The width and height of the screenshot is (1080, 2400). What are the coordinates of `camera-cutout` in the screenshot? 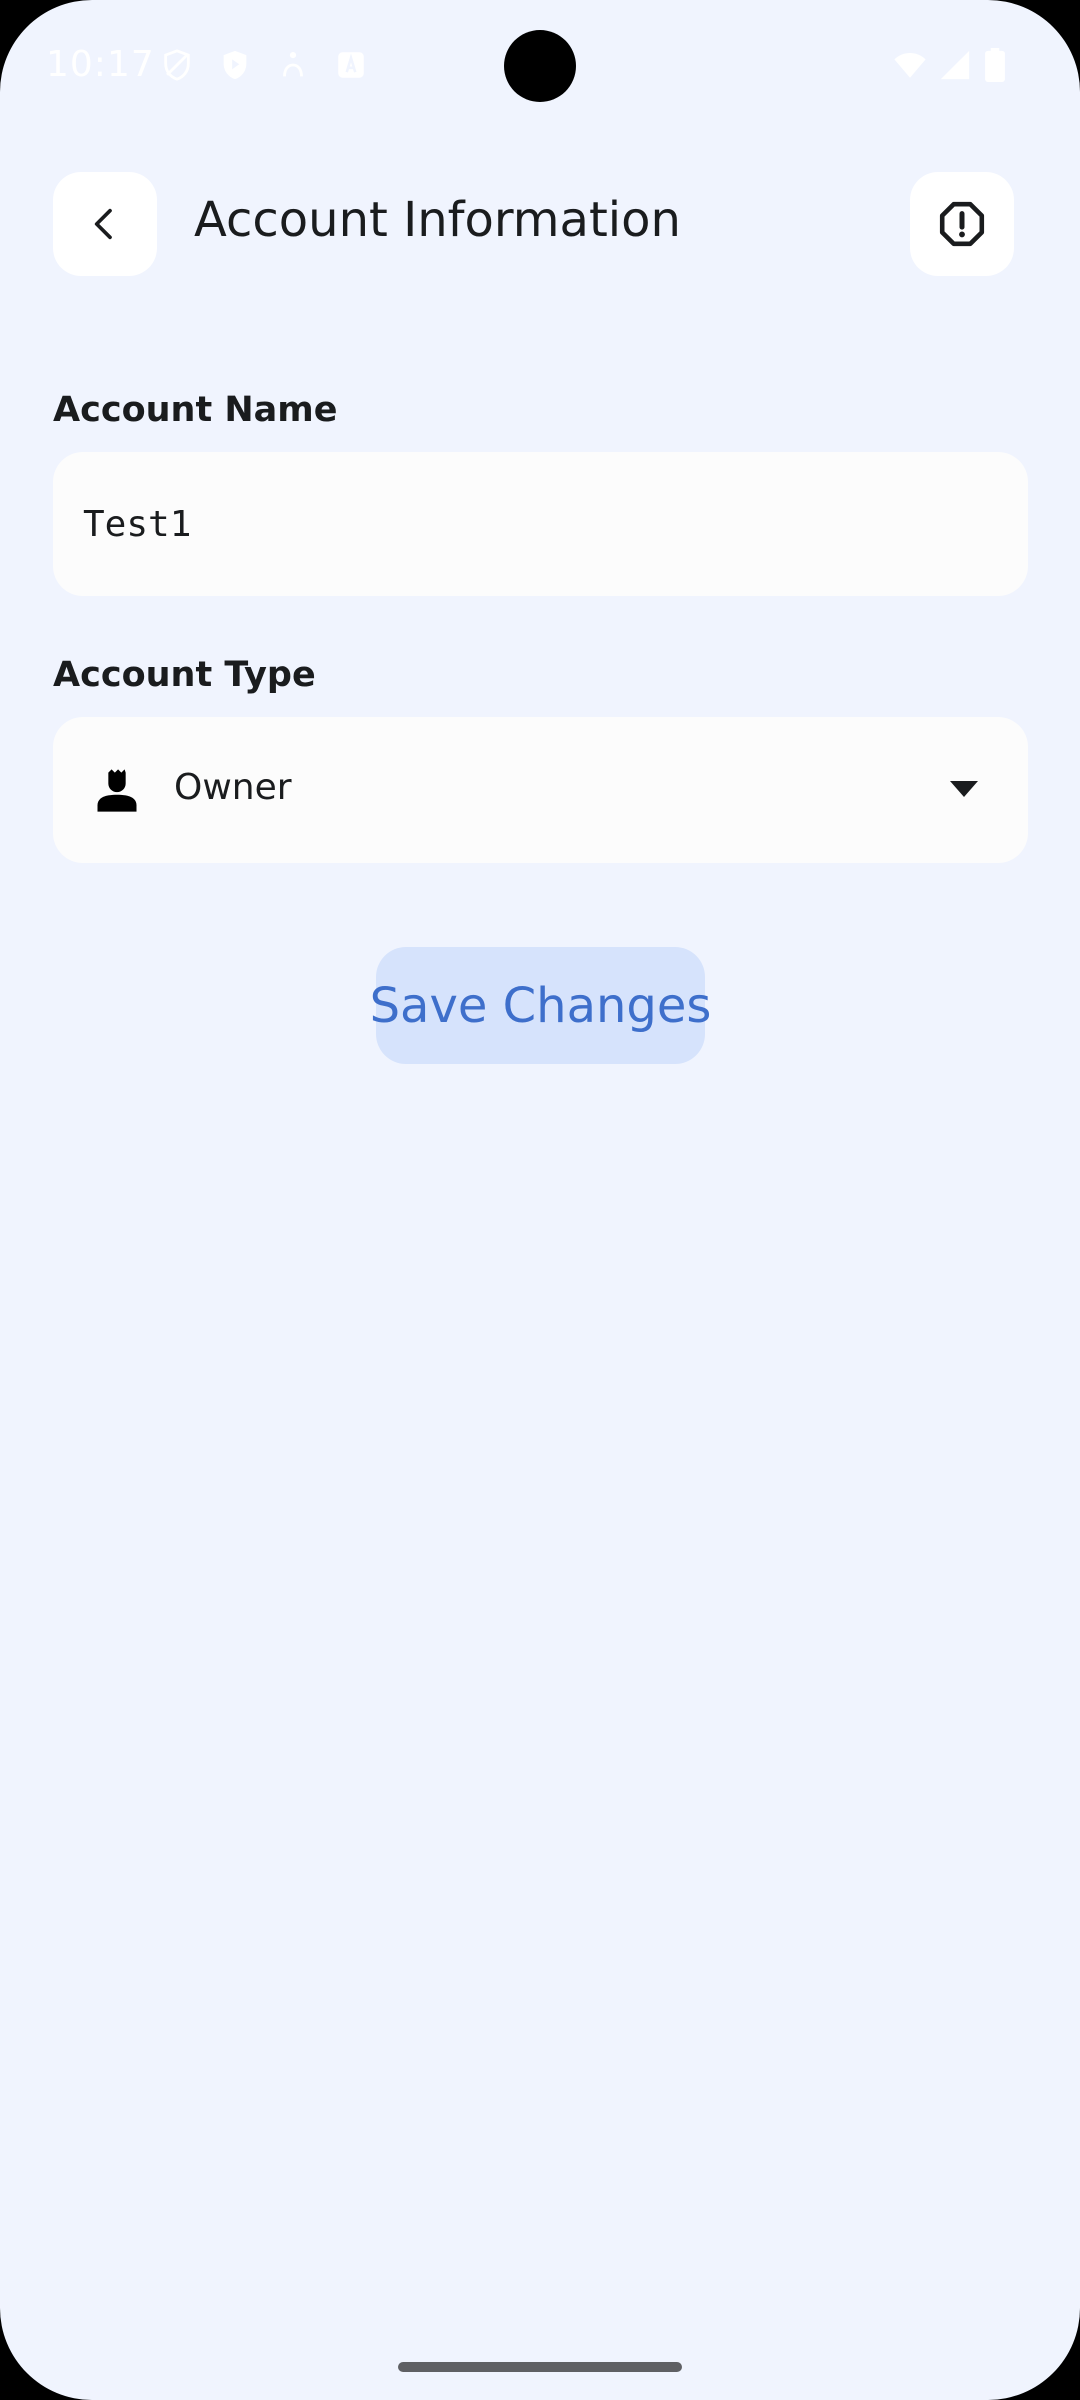 It's located at (540, 66).